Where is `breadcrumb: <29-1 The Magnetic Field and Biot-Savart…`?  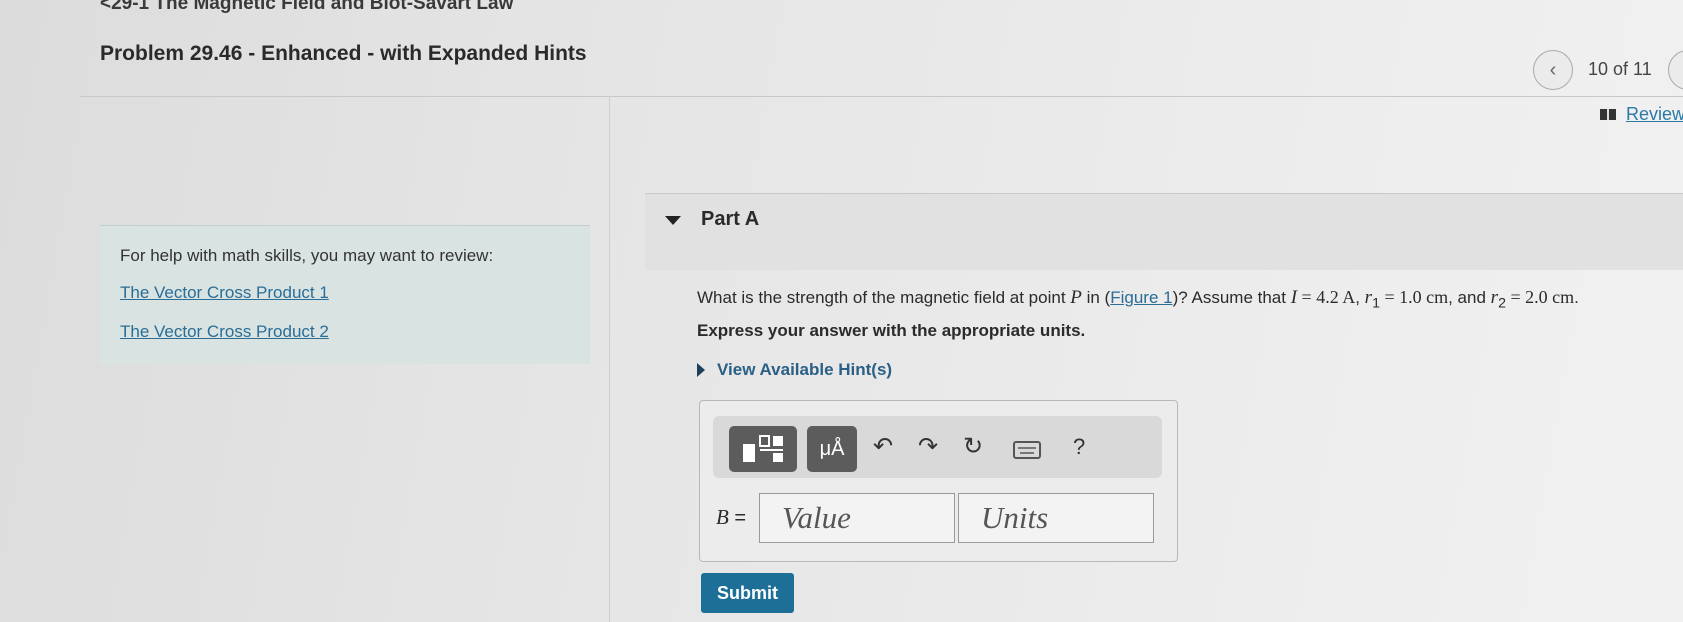
breadcrumb: <29-1 The Magnetic Field and Biot-Savart… is located at coordinates (306, 7).